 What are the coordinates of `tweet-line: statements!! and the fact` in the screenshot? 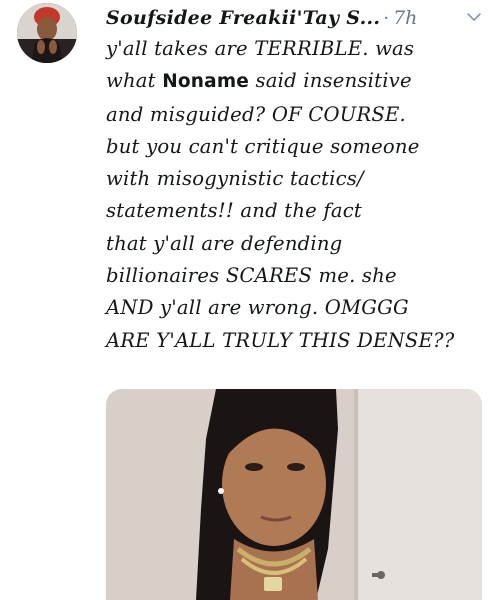 It's located at (234, 211).